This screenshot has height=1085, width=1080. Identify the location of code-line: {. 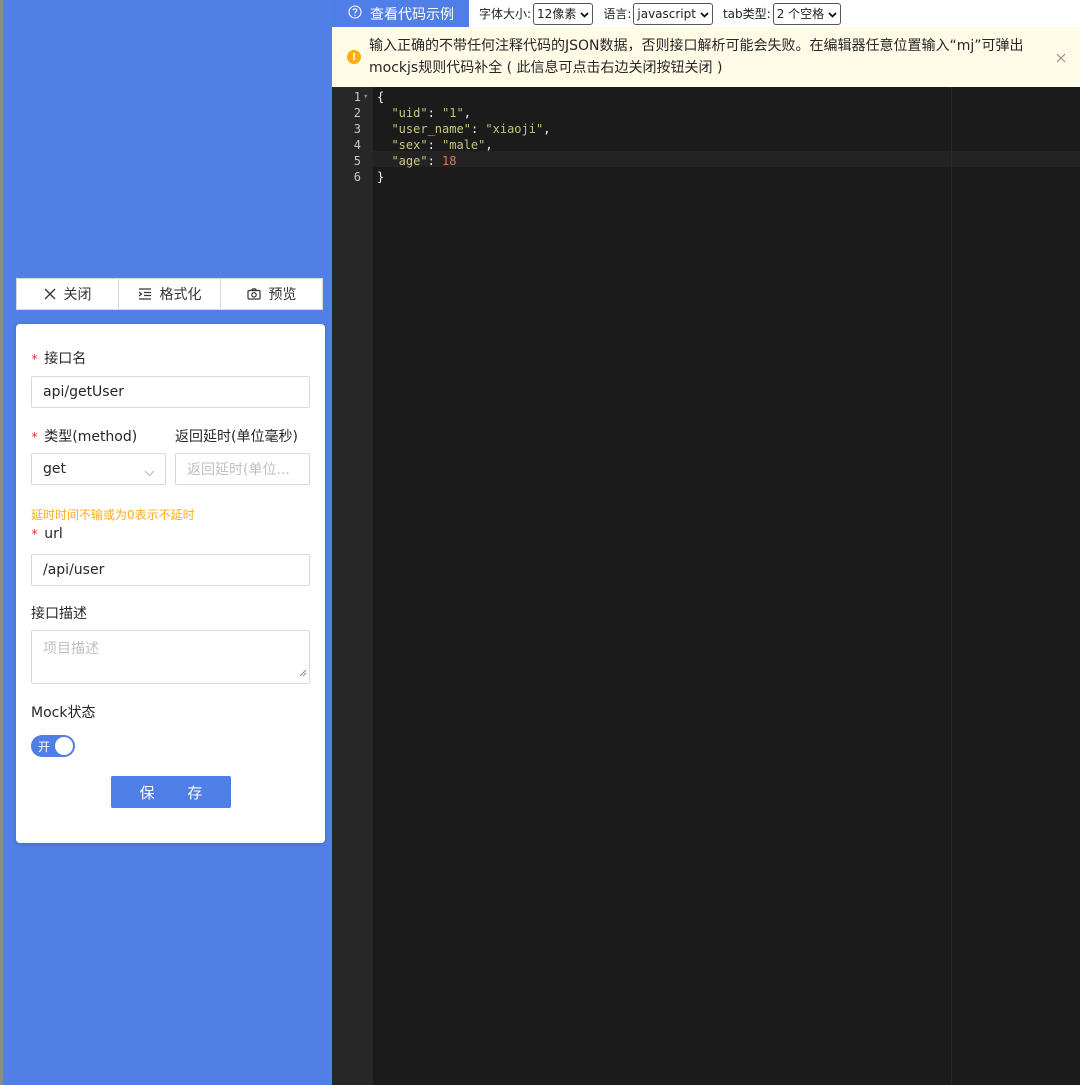
(380, 97).